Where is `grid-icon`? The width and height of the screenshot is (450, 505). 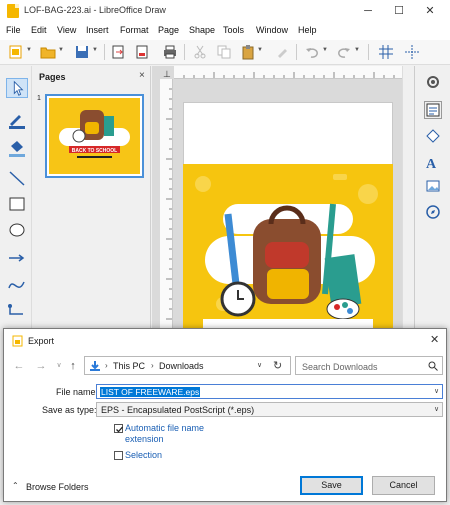 grid-icon is located at coordinates (386, 52).